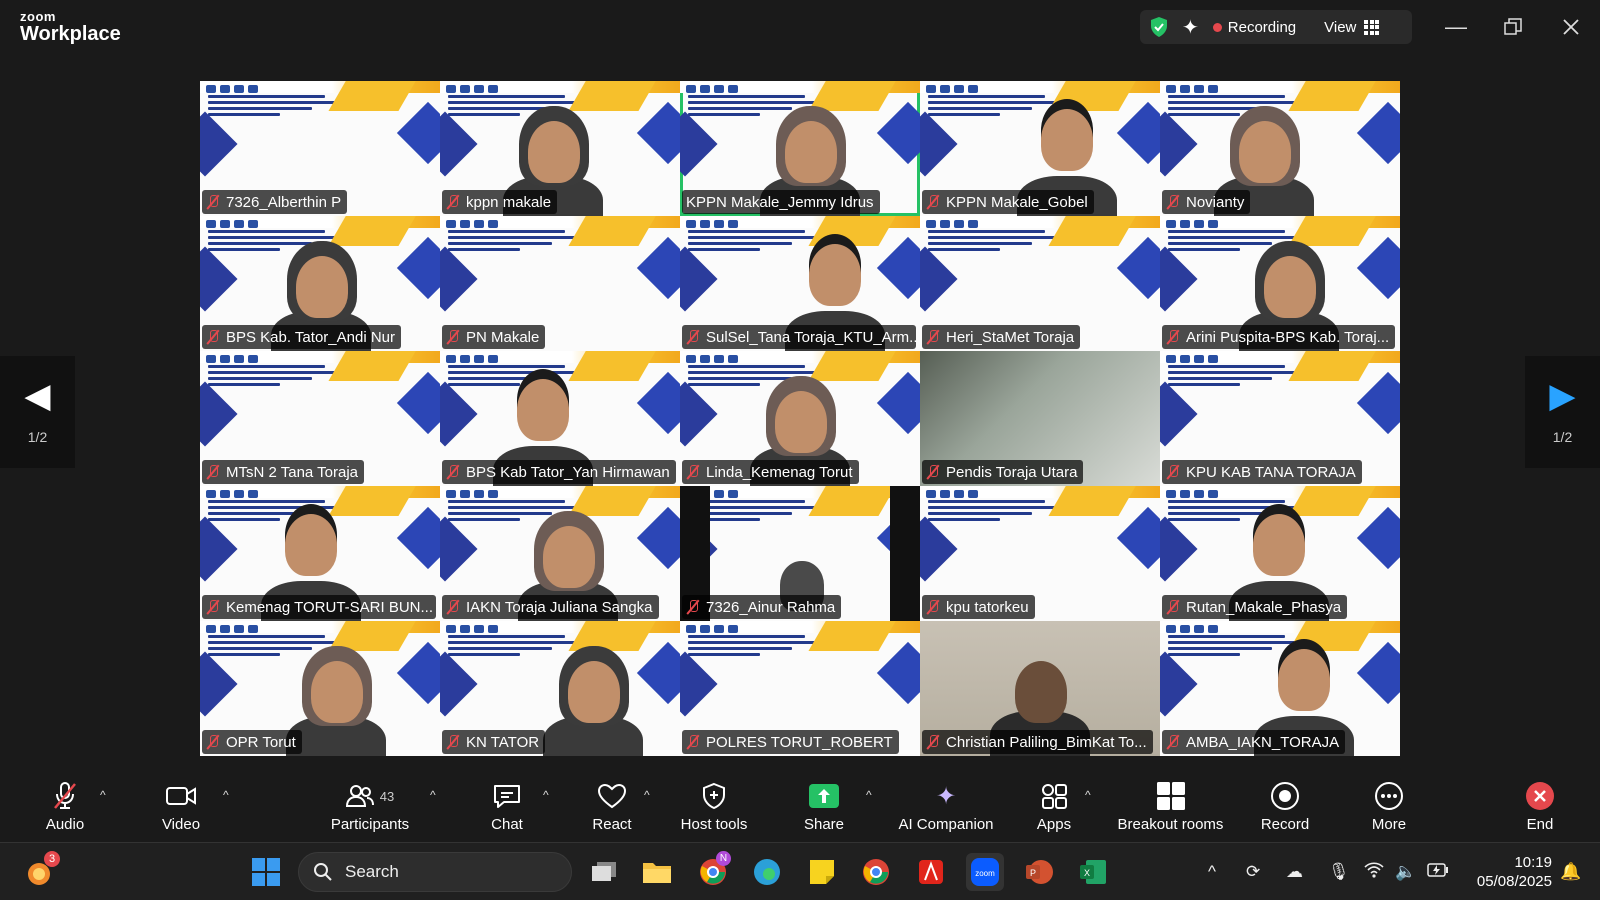 This screenshot has height=900, width=1600. I want to click on more-label: More, so click(1389, 824).